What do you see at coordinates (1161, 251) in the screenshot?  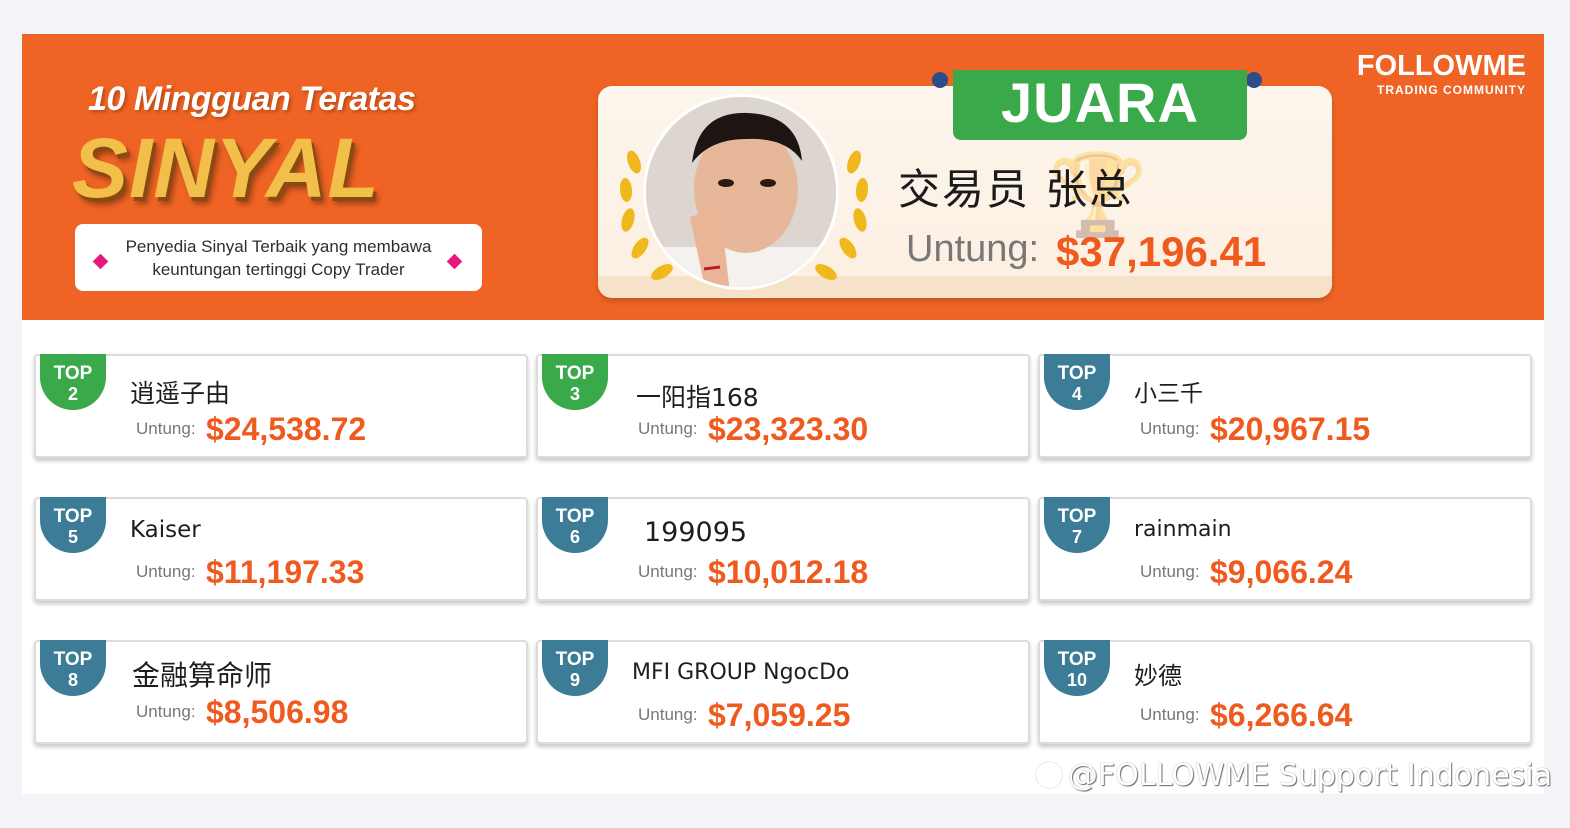 I see `champion-profit: $37,196.41` at bounding box center [1161, 251].